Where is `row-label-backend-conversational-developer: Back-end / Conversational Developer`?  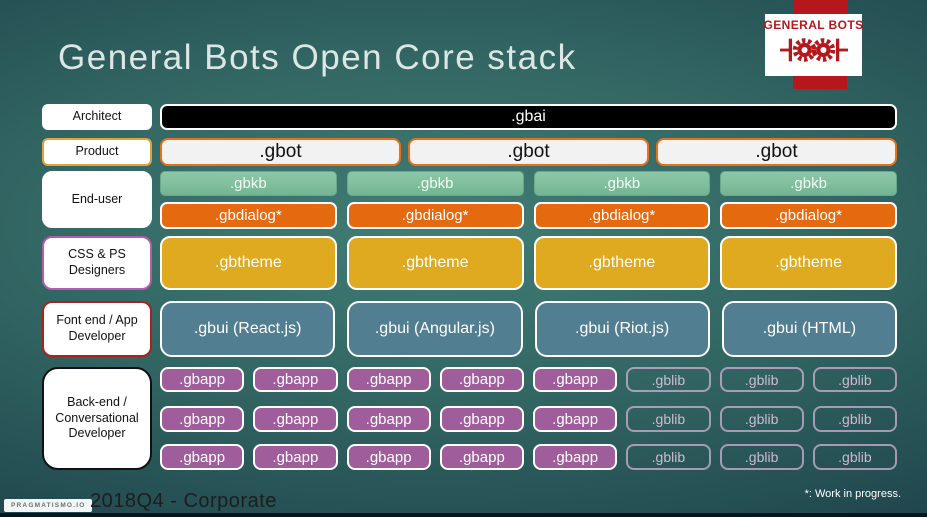
row-label-backend-conversational-developer: Back-end / Conversational Developer is located at coordinates (97, 418).